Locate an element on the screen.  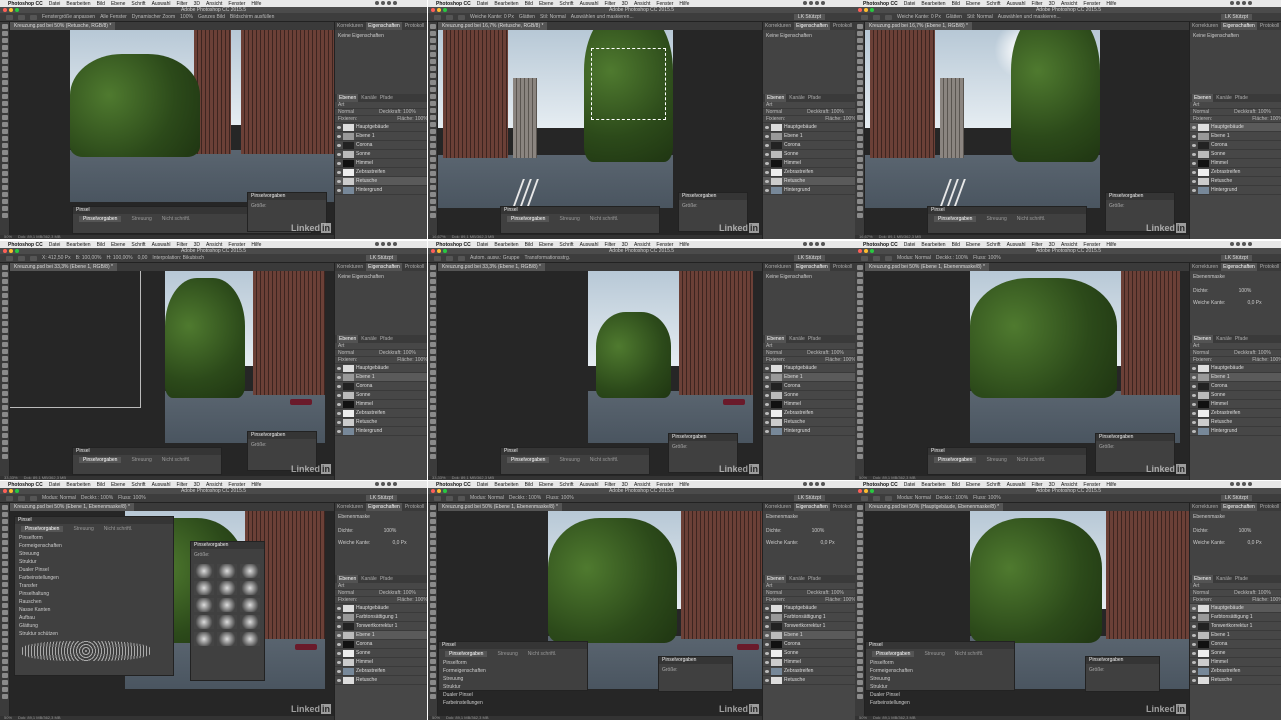
zoom-button is located at coordinates (872, 10).